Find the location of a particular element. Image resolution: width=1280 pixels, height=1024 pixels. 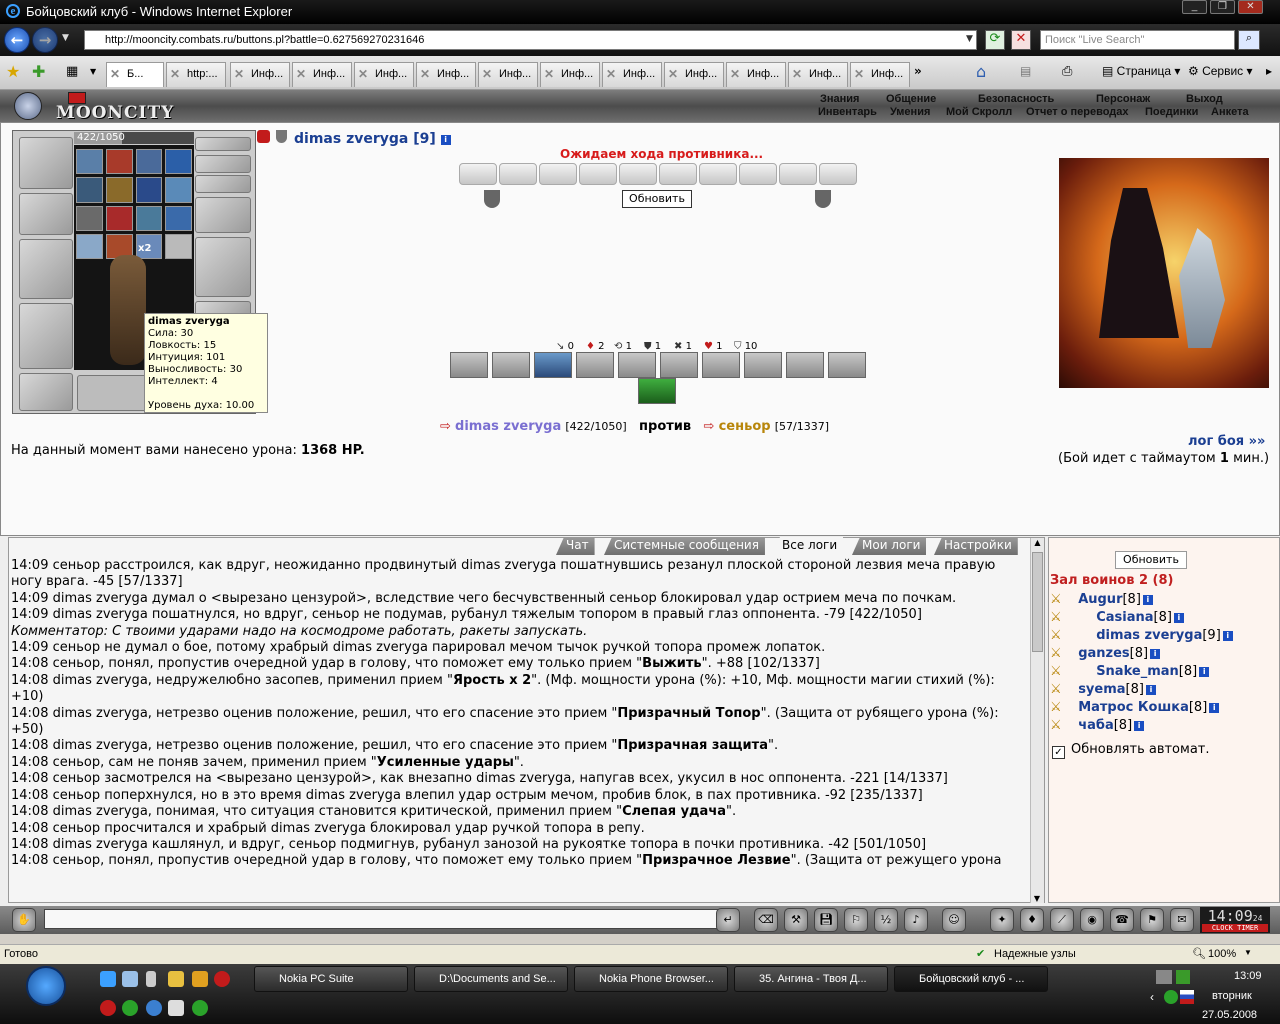

menu-inventory: Инвентарь is located at coordinates (847, 112).